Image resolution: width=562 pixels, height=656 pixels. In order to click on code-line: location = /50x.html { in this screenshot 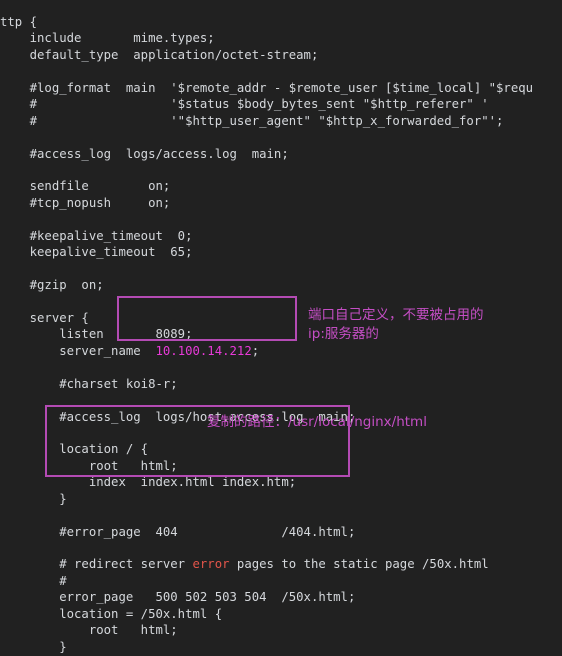, I will do `click(111, 613)`.